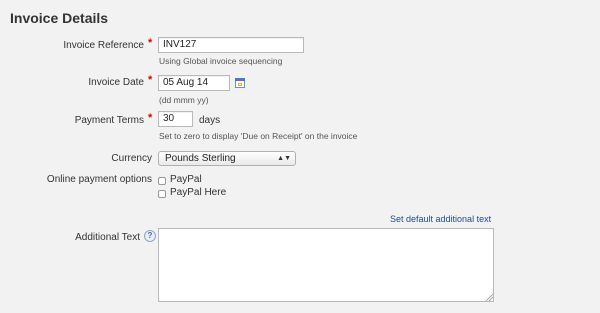 This screenshot has height=313, width=600. Describe the element at coordinates (184, 100) in the screenshot. I see `invoice-date-hint: (dd mmm yy)` at that location.